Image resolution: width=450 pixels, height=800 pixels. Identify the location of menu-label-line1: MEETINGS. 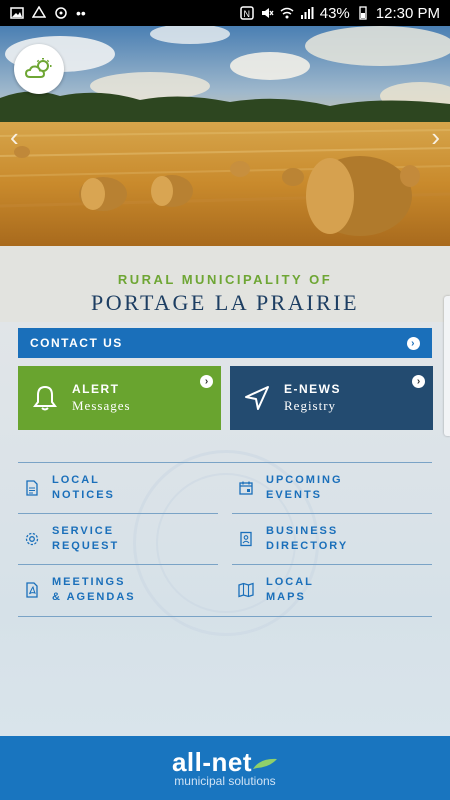
(89, 582).